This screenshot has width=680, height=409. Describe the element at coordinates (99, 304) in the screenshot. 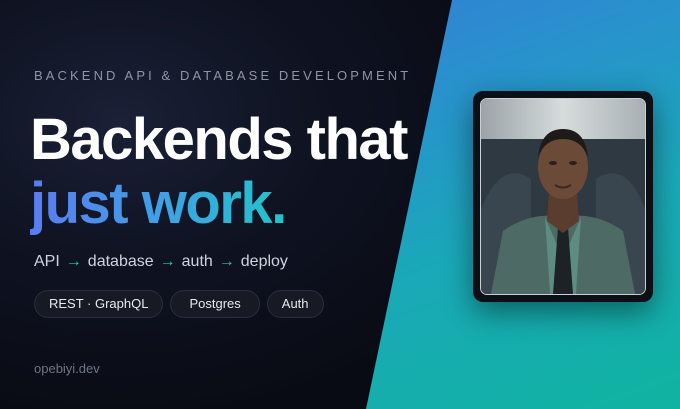

I see `chip-rest-graphql: REST · GraphQL` at that location.